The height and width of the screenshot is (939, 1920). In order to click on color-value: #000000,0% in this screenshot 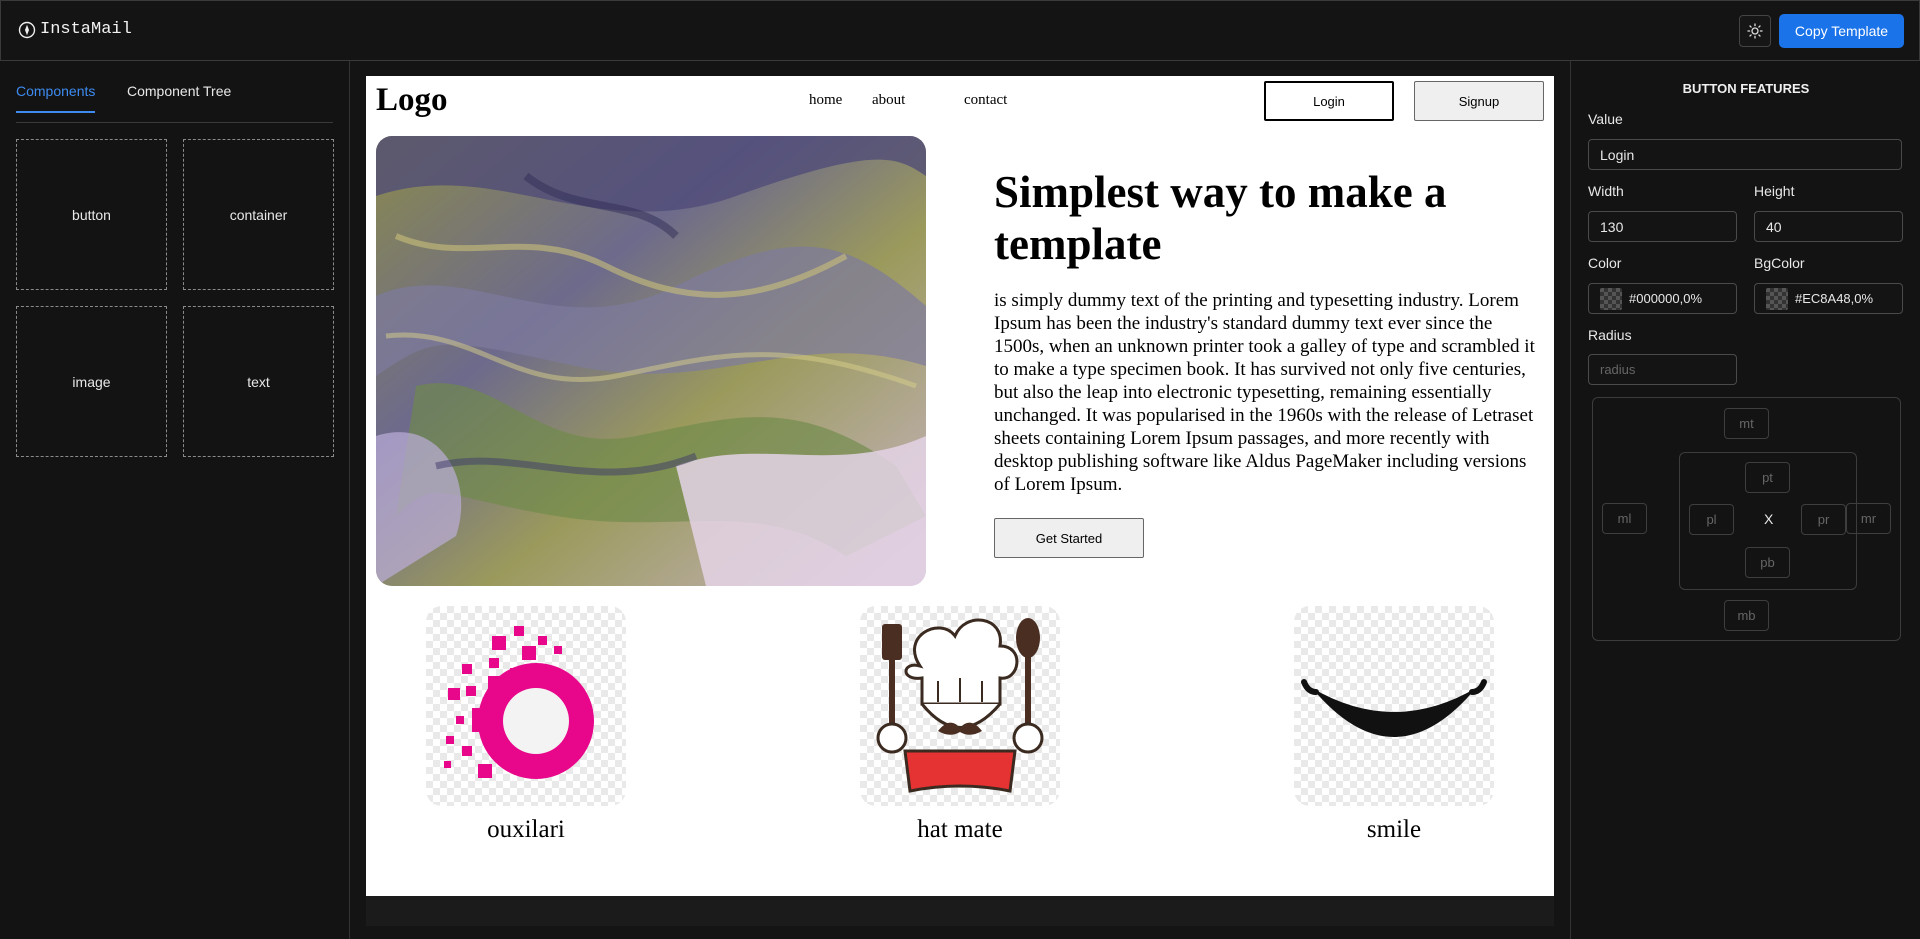, I will do `click(1666, 298)`.